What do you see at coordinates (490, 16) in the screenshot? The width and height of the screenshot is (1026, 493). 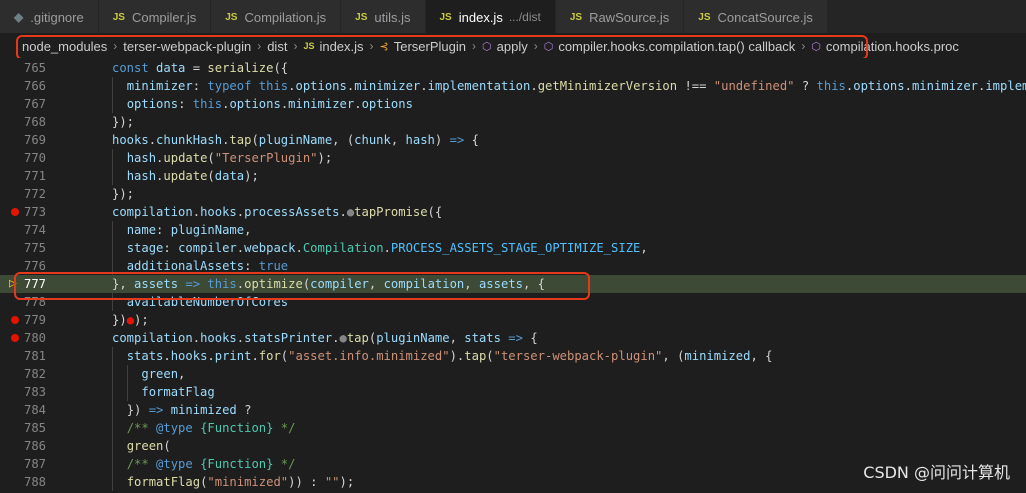 I see `tab-index-js: JS index.js .../dist` at bounding box center [490, 16].